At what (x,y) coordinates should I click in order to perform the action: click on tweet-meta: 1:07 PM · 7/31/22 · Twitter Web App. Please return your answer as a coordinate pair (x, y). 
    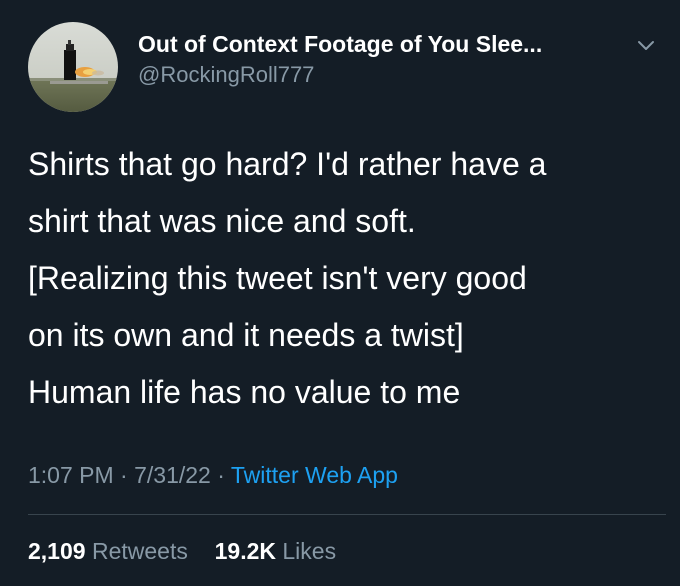
    Looking at the image, I should click on (213, 475).